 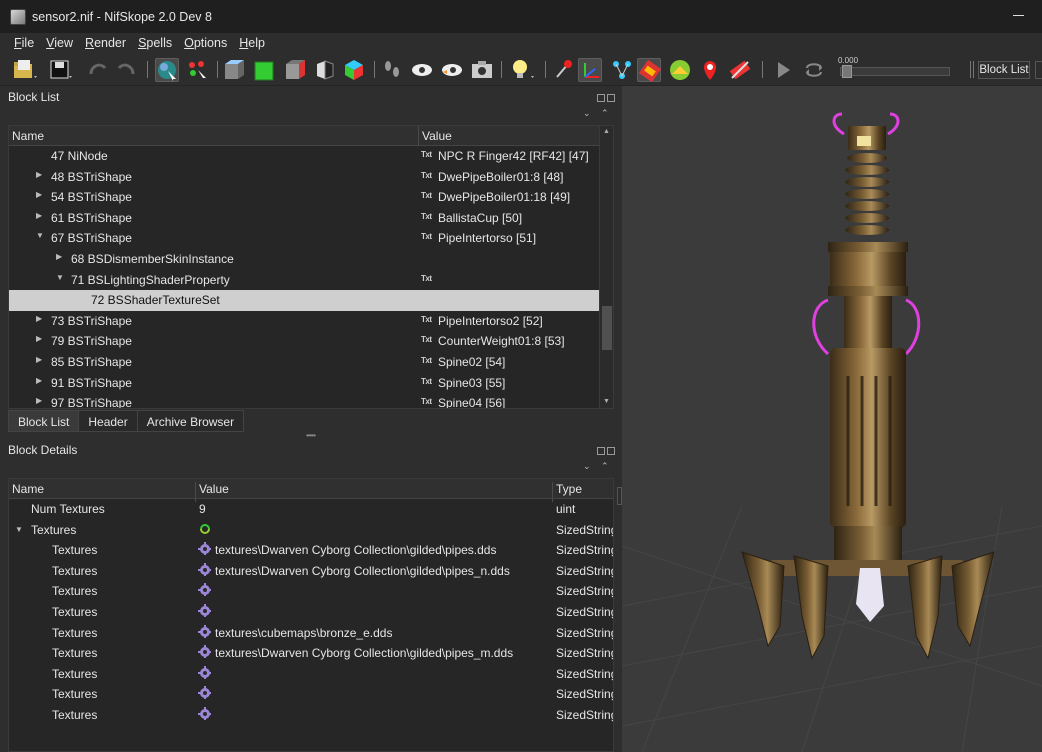 What do you see at coordinates (814, 70) in the screenshot?
I see `loop-icon` at bounding box center [814, 70].